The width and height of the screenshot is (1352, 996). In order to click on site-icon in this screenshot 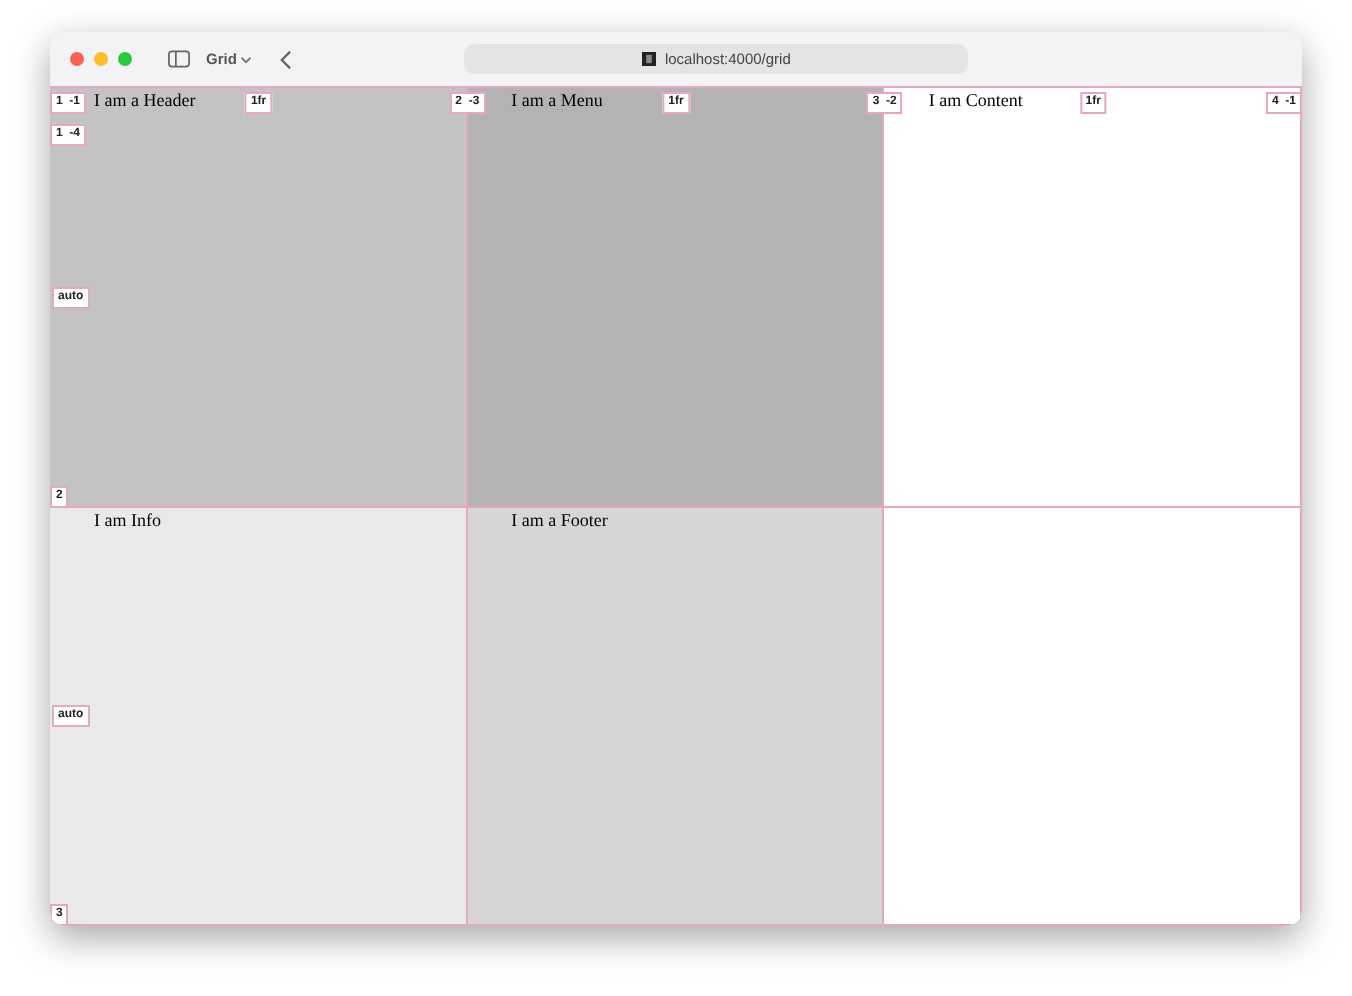, I will do `click(649, 59)`.